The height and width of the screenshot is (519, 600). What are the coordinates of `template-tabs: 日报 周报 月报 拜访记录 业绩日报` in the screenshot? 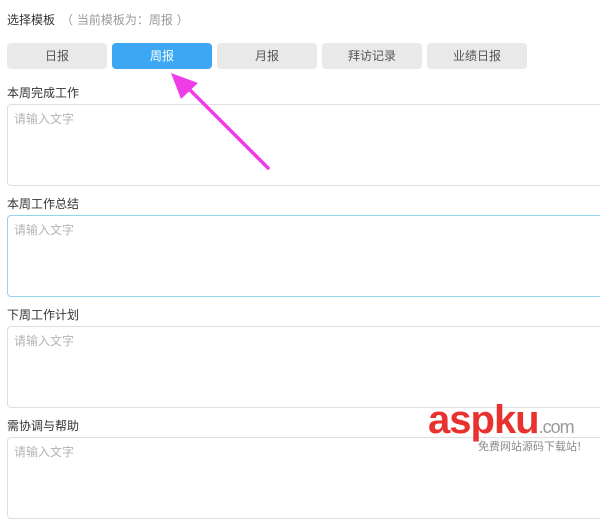 It's located at (277, 56).